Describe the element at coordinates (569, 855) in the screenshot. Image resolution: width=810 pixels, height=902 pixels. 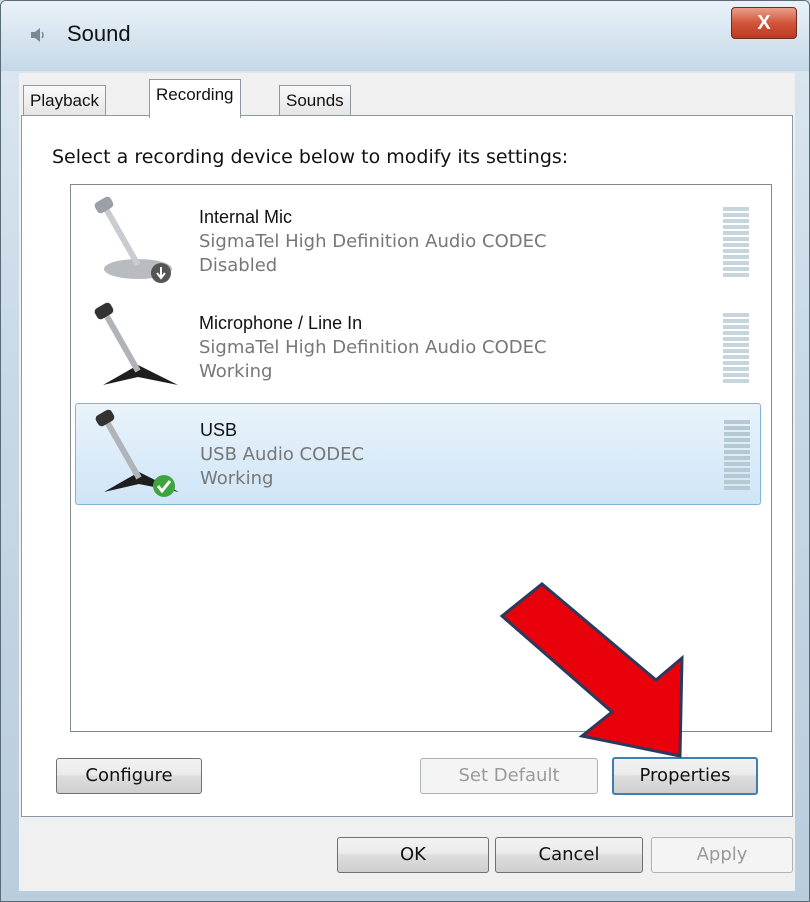
I see `cancel-button: Cancel` at that location.